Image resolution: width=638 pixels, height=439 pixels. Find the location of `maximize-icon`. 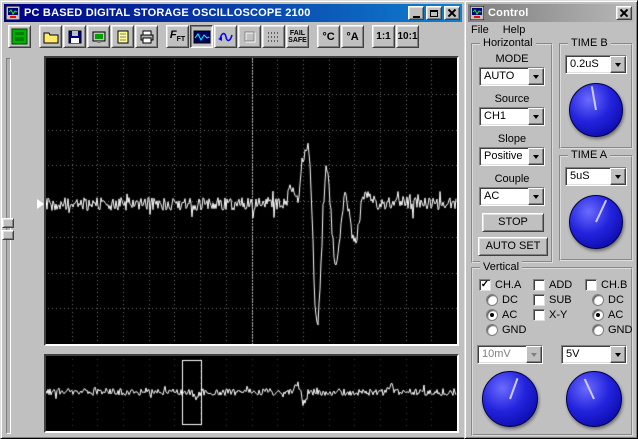

maximize-icon is located at coordinates (434, 13).